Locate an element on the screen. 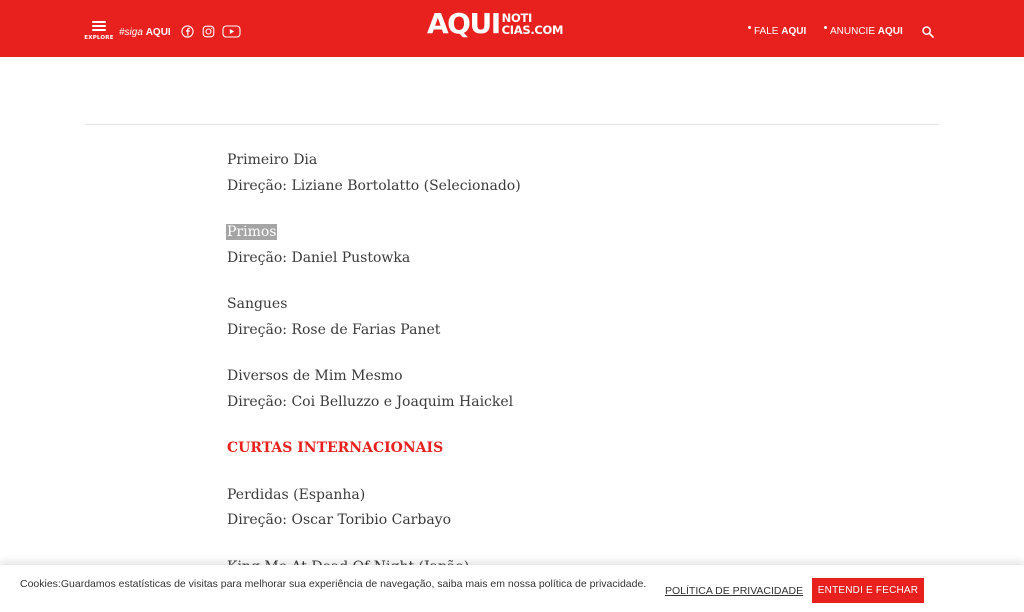 This screenshot has height=612, width=1024. logo-line-2: CIAS.COM is located at coordinates (532, 30).